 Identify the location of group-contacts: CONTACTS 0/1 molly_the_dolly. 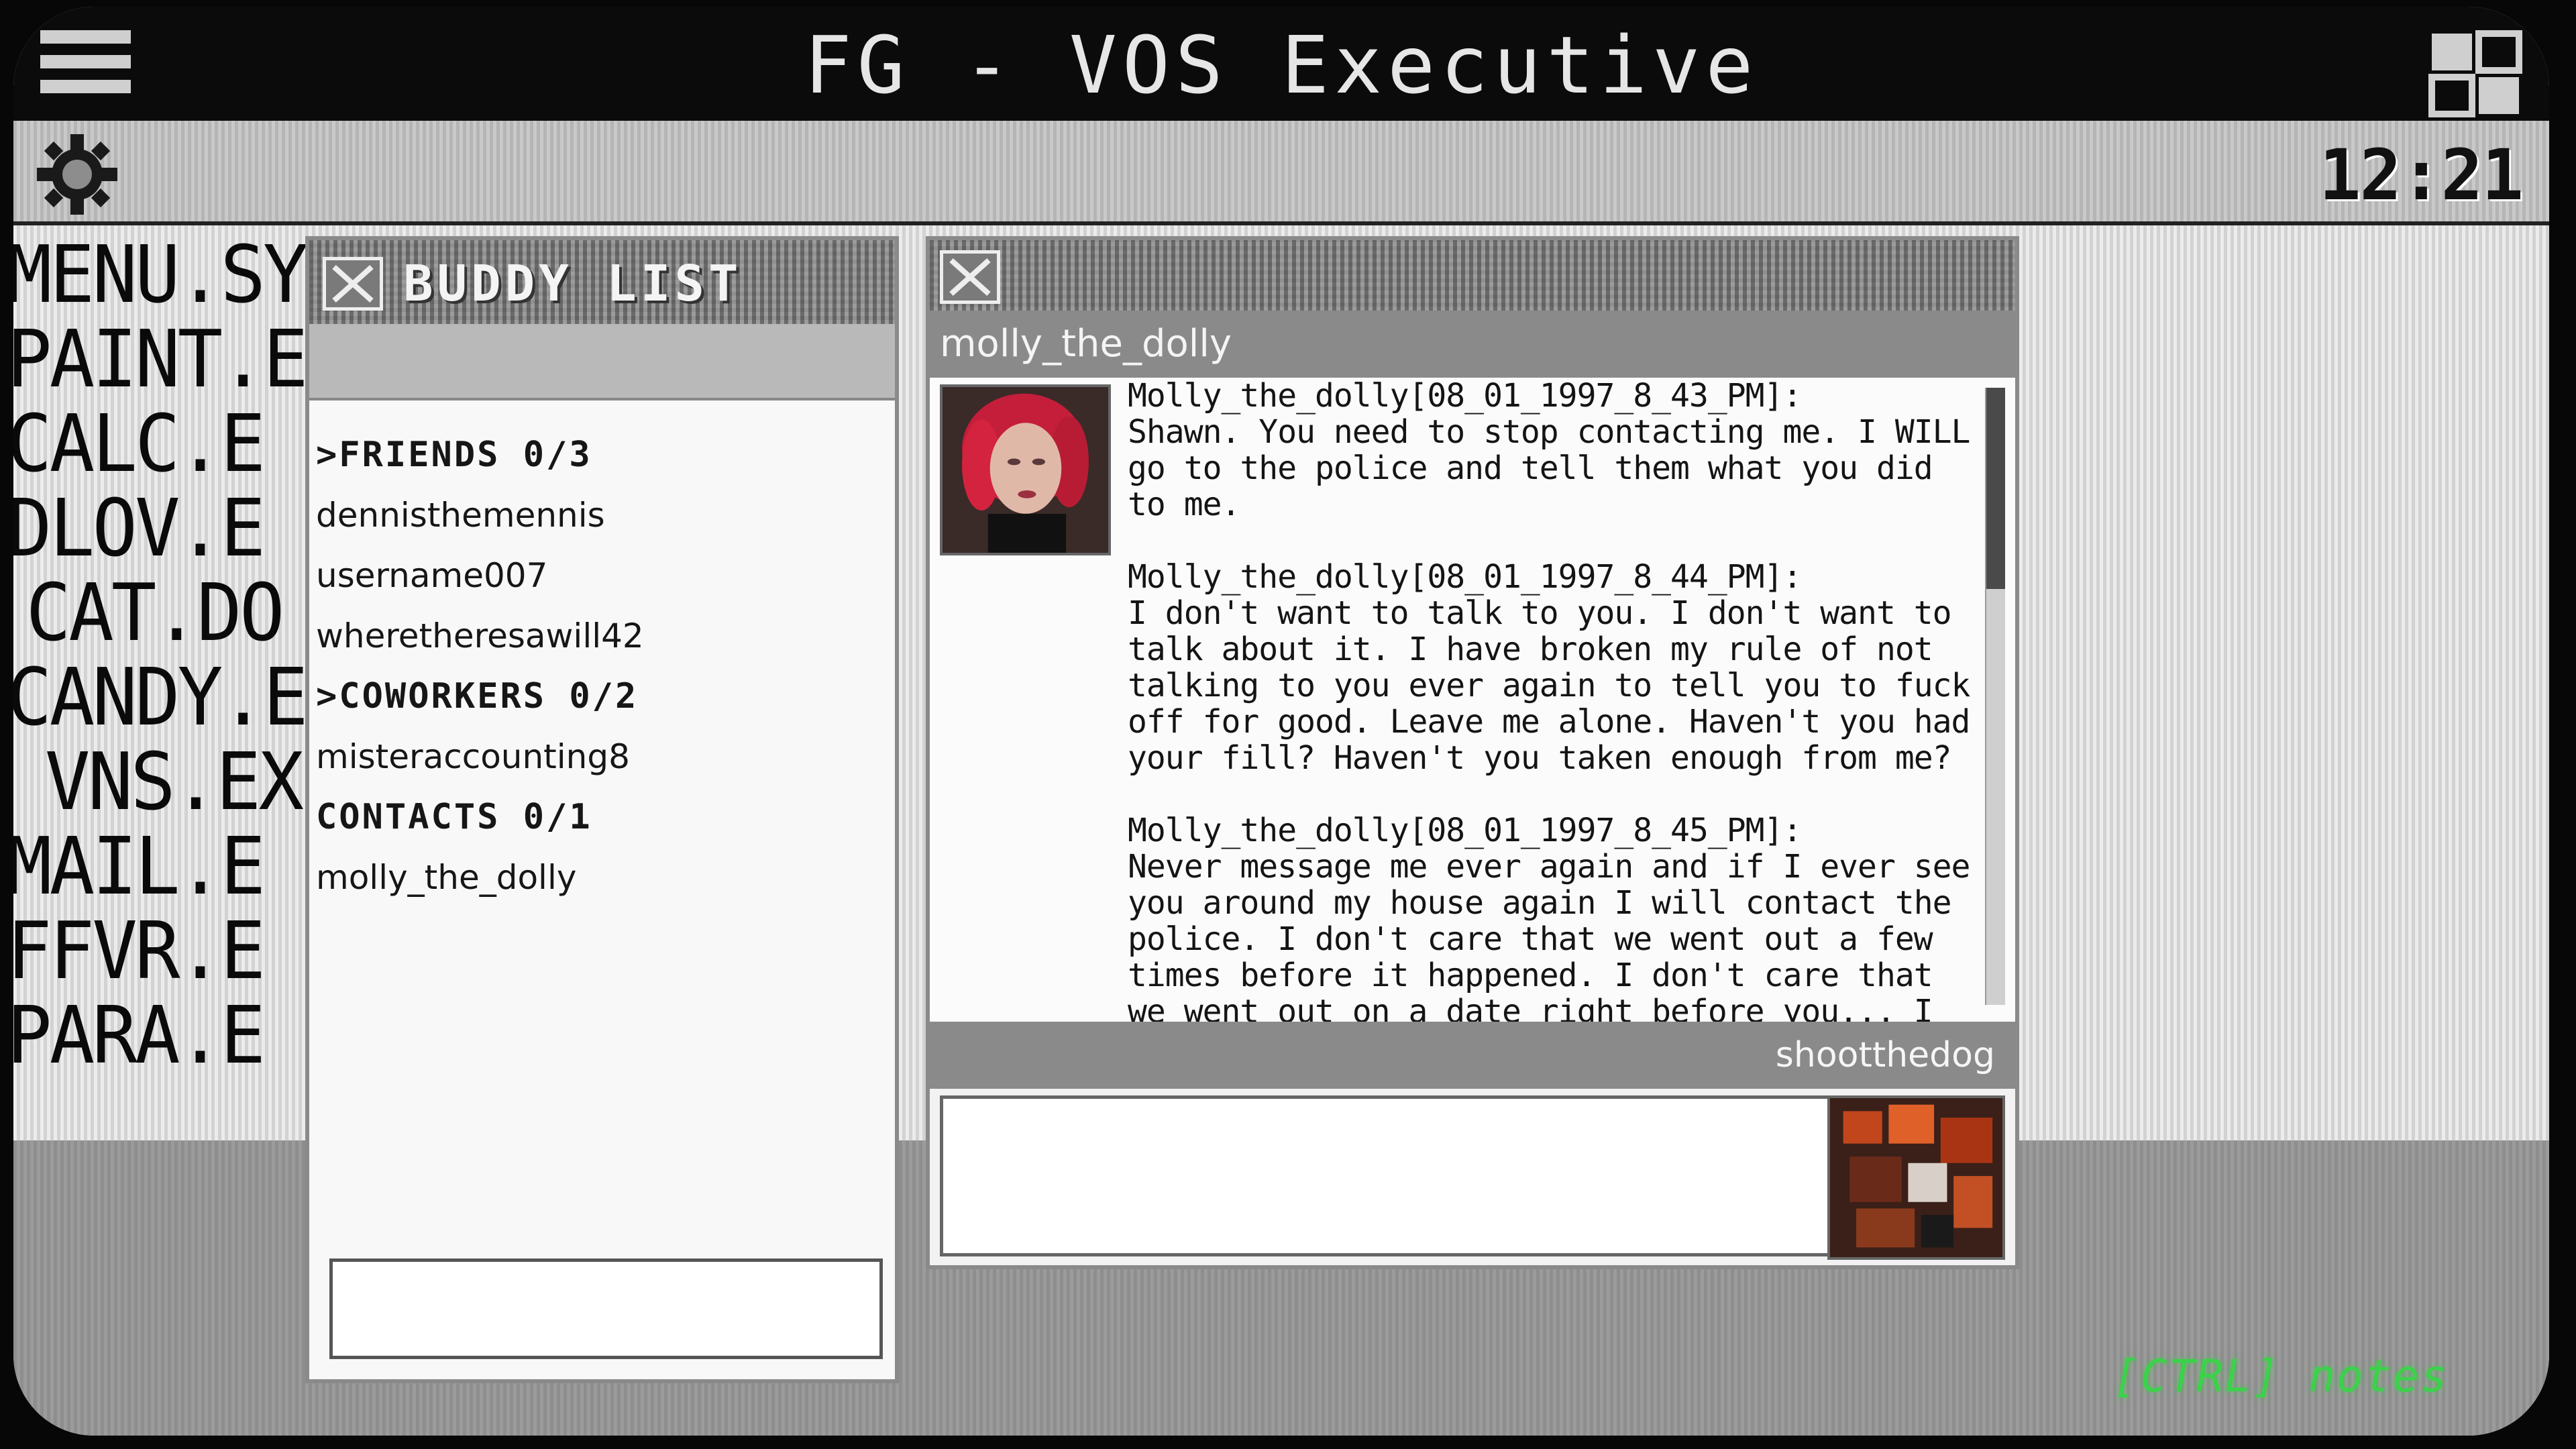
(602, 847).